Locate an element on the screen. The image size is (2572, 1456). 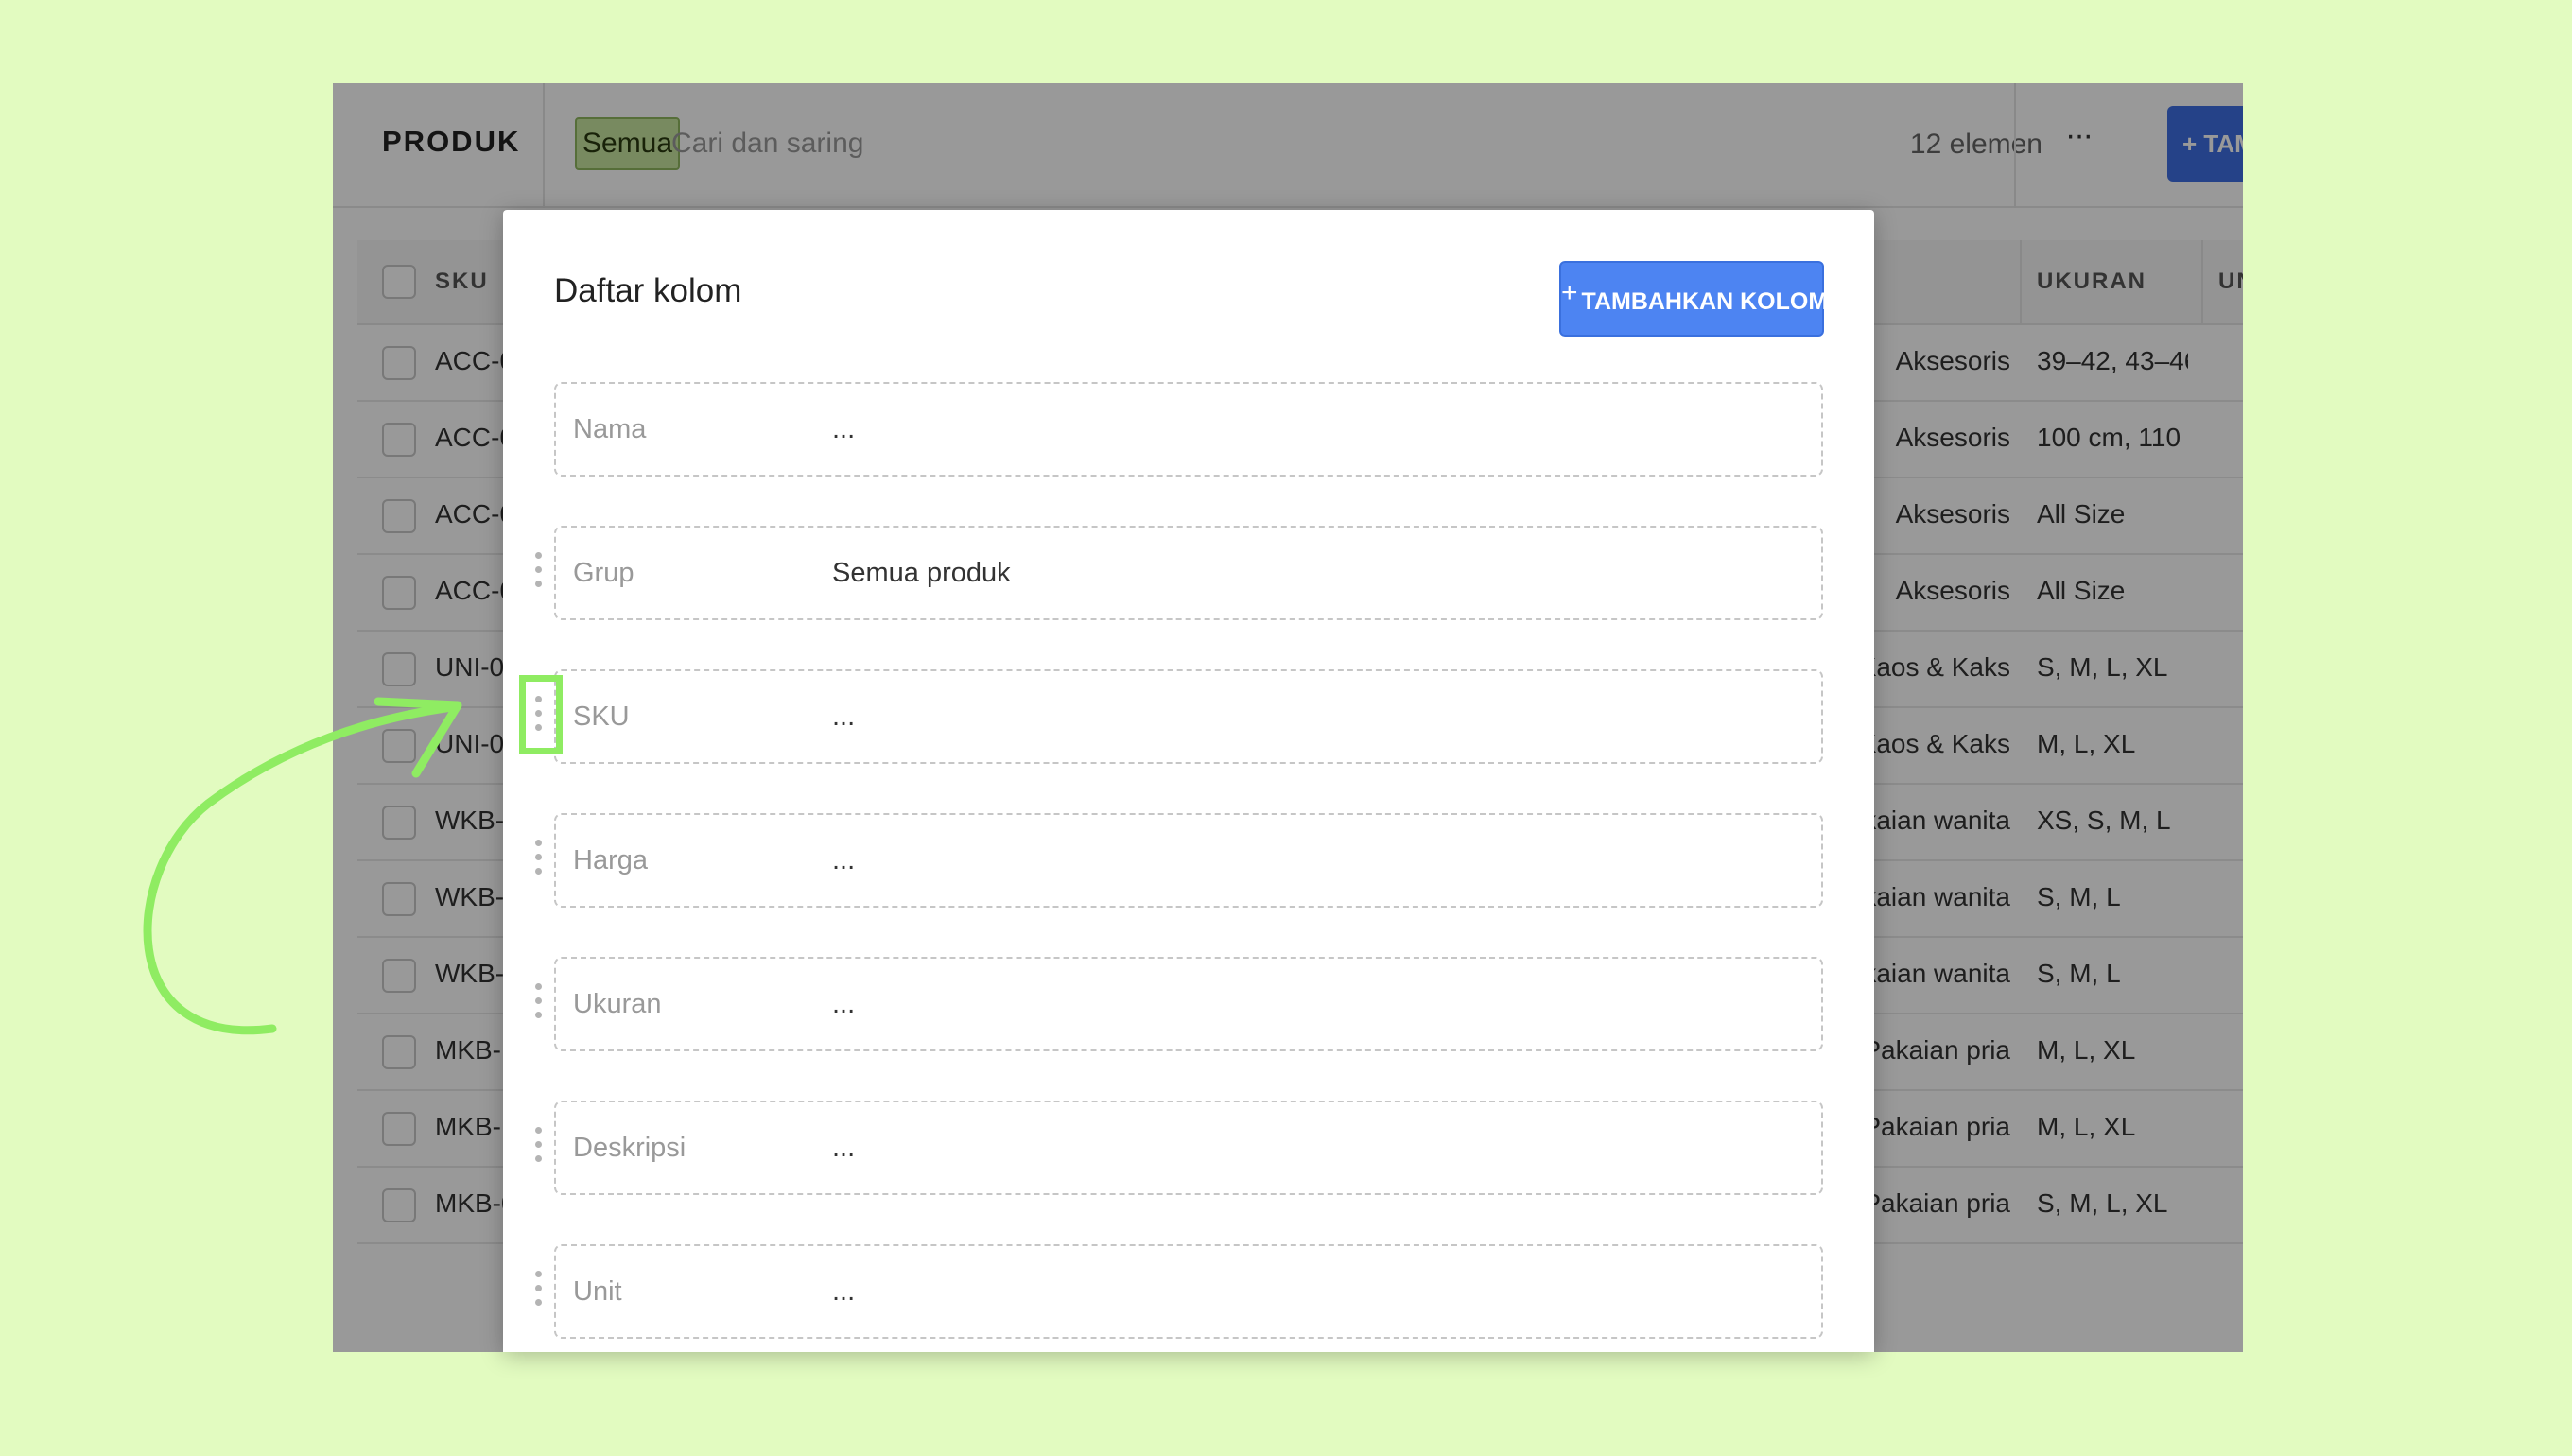
curved-arrow-icon is located at coordinates (302, 866).